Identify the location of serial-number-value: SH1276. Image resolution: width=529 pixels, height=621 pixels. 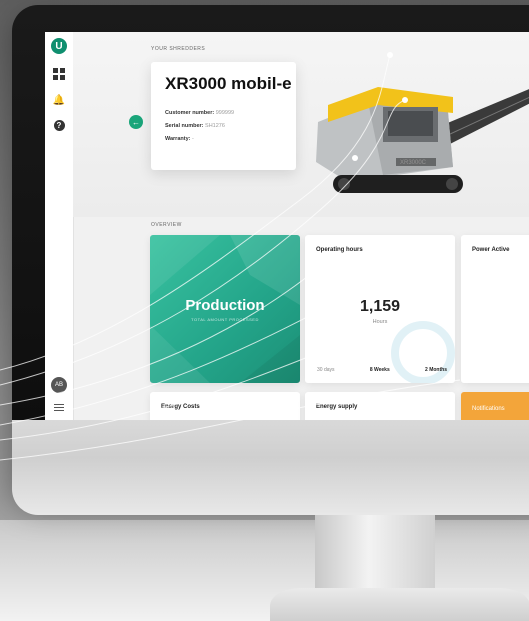
(215, 126).